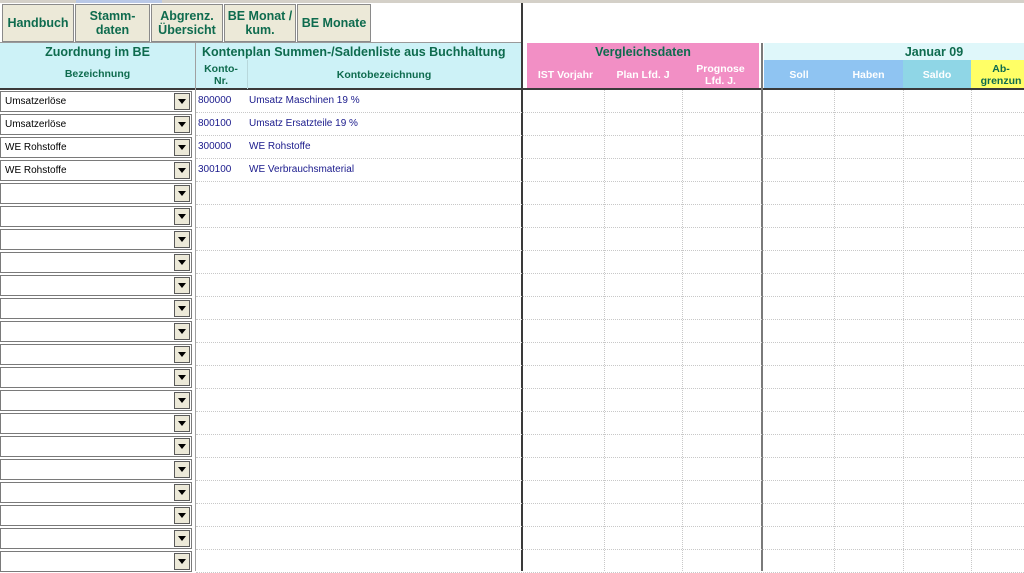 Image resolution: width=1024 pixels, height=573 pixels. I want to click on kontobezeichnung-cell: WE Verbrauchsmaterial, so click(302, 169).